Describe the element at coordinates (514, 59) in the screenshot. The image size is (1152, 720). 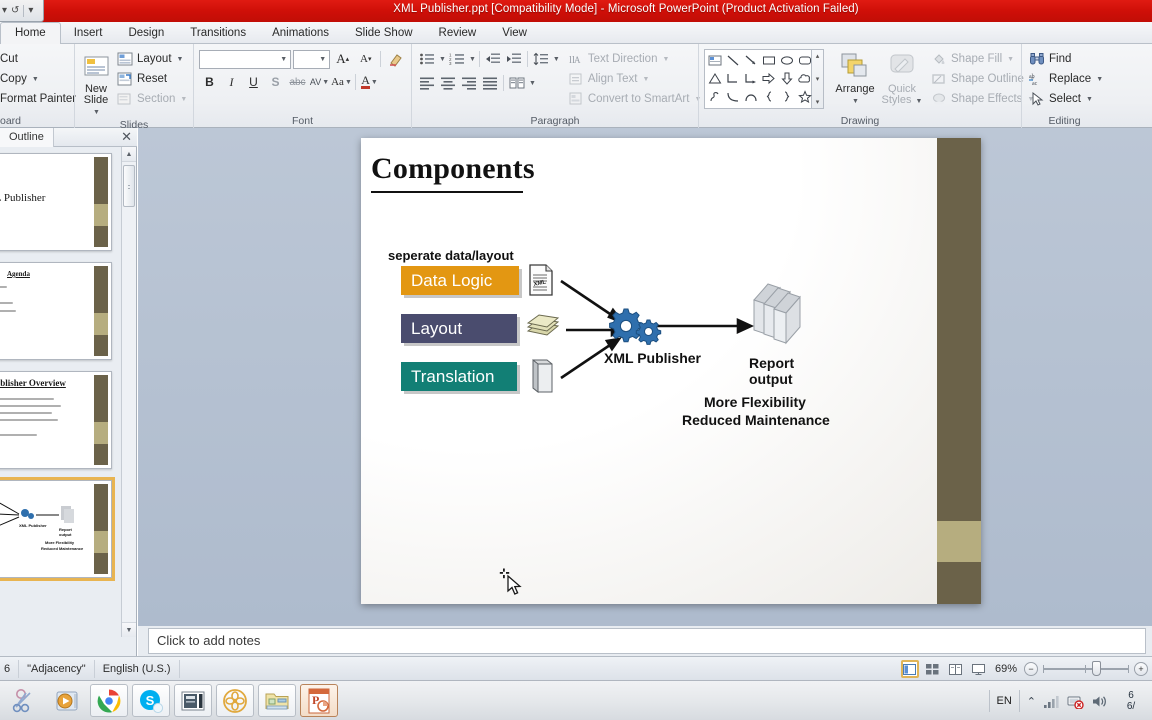
I see `increase-indent-button` at that location.